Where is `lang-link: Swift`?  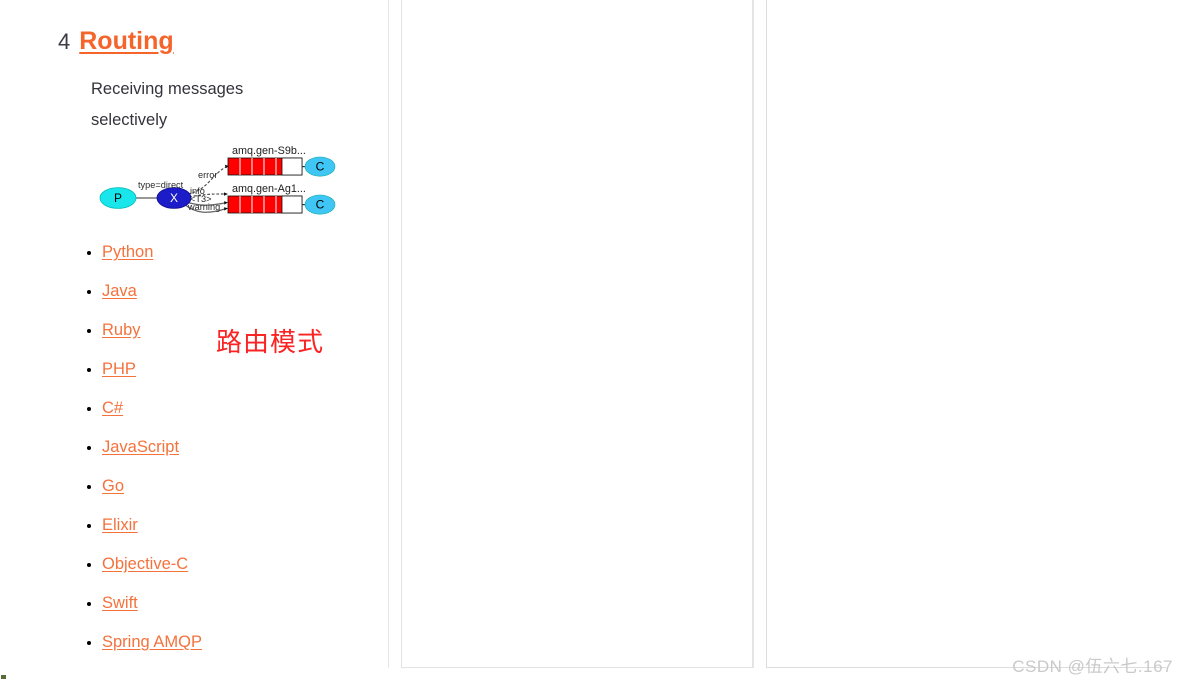 lang-link: Swift is located at coordinates (120, 603).